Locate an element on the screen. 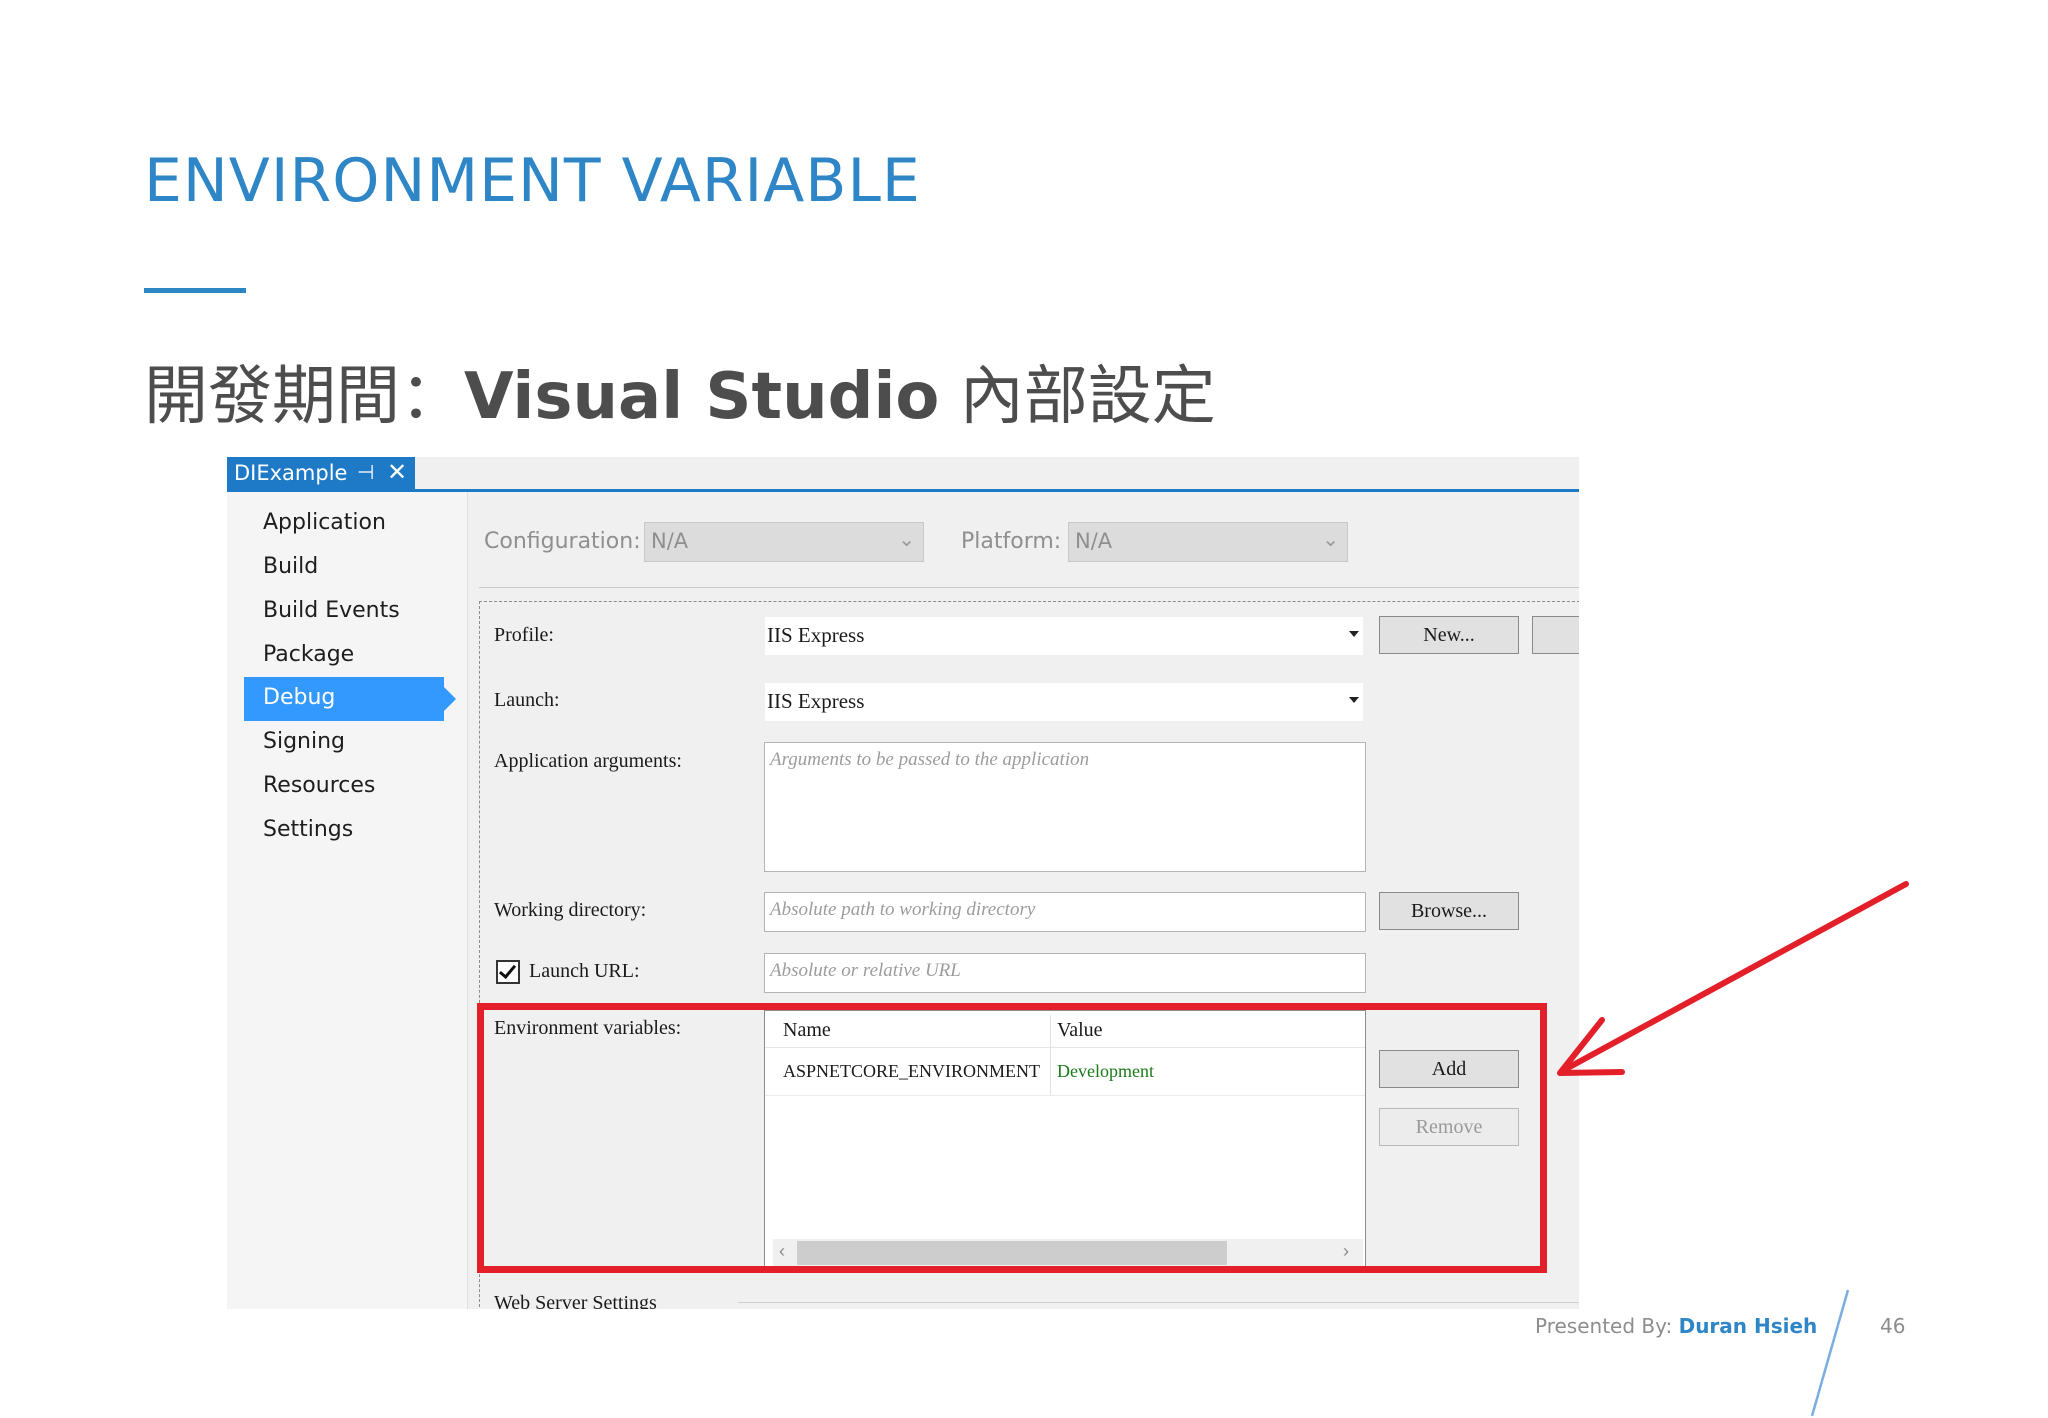  footer-slash-line is located at coordinates (1830, 1353).